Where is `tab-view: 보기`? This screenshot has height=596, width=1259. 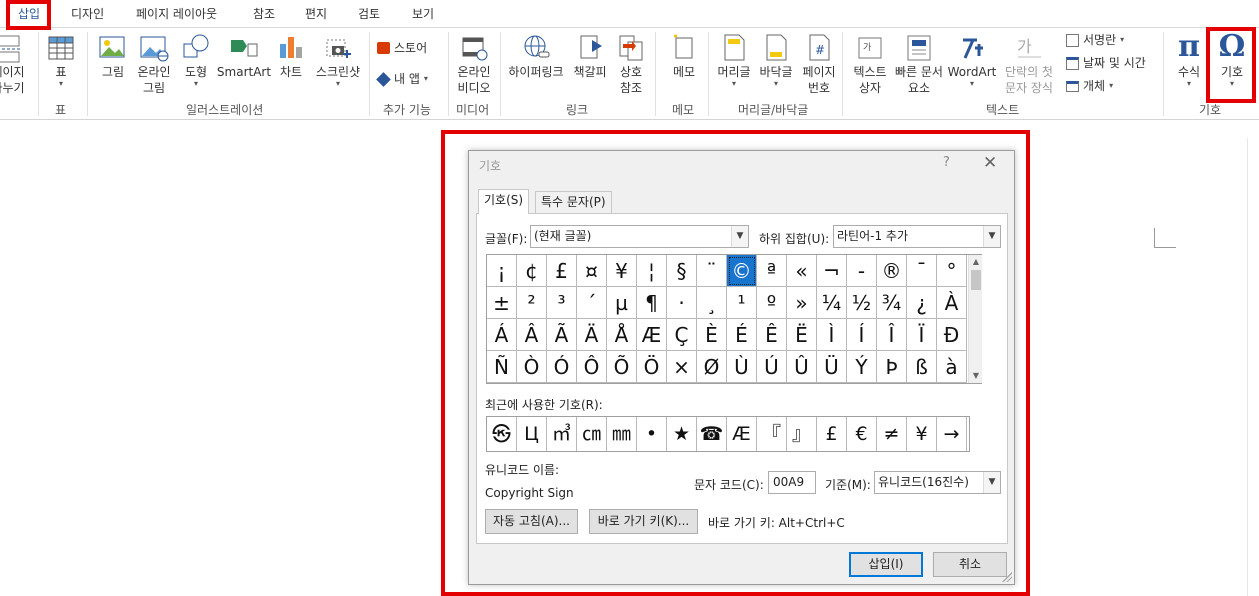
tab-view: 보기 is located at coordinates (423, 14).